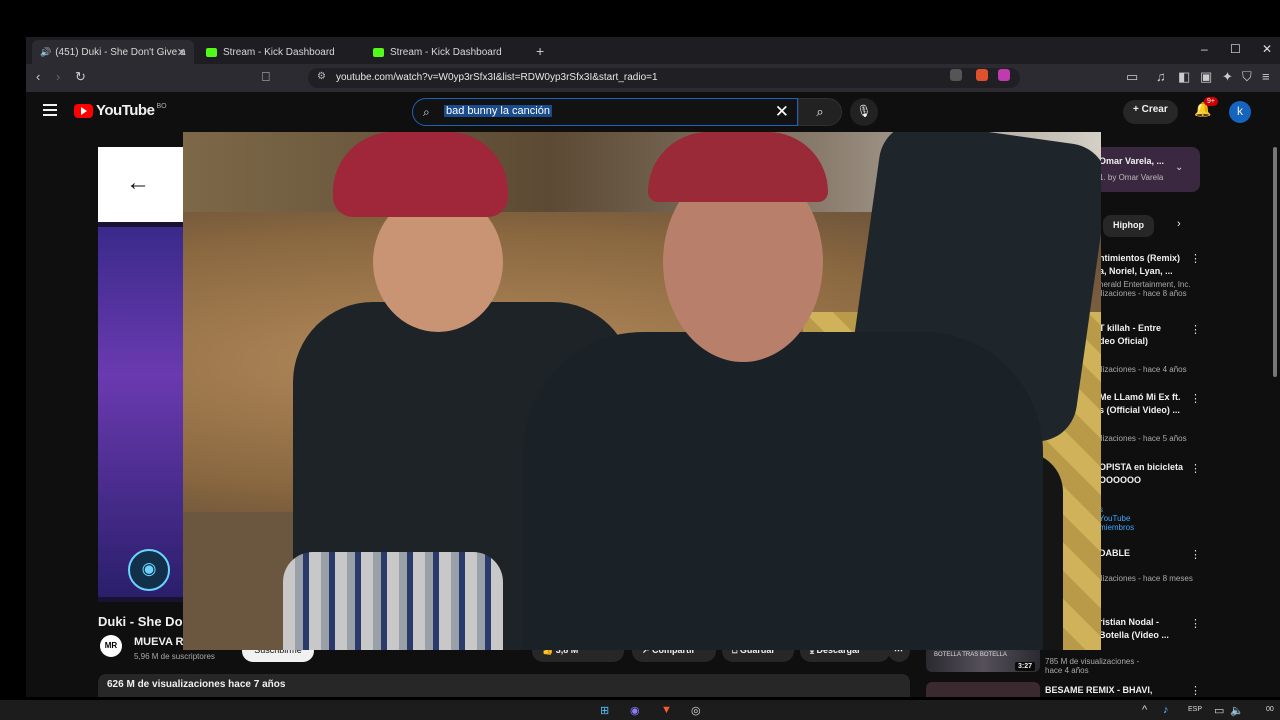 The width and height of the screenshot is (1280, 720). I want to click on related-video-title: DABLE, so click(1144, 553).